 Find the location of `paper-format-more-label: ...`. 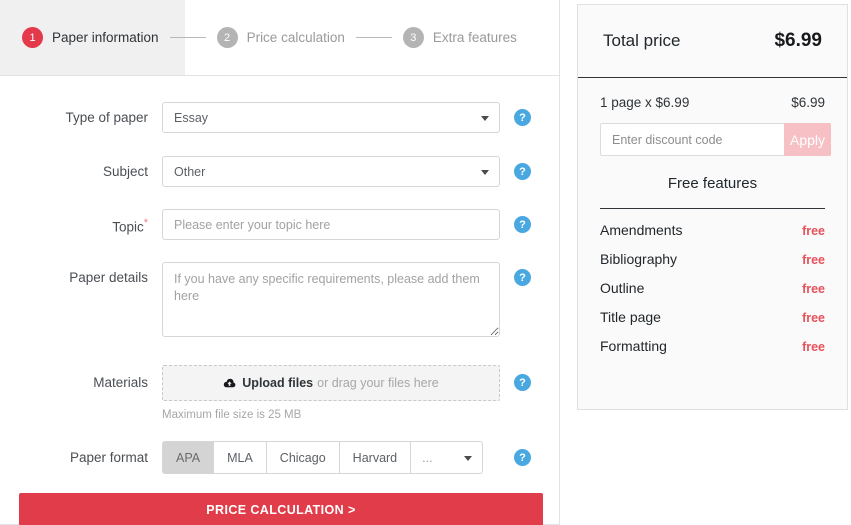

paper-format-more-label: ... is located at coordinates (427, 457).